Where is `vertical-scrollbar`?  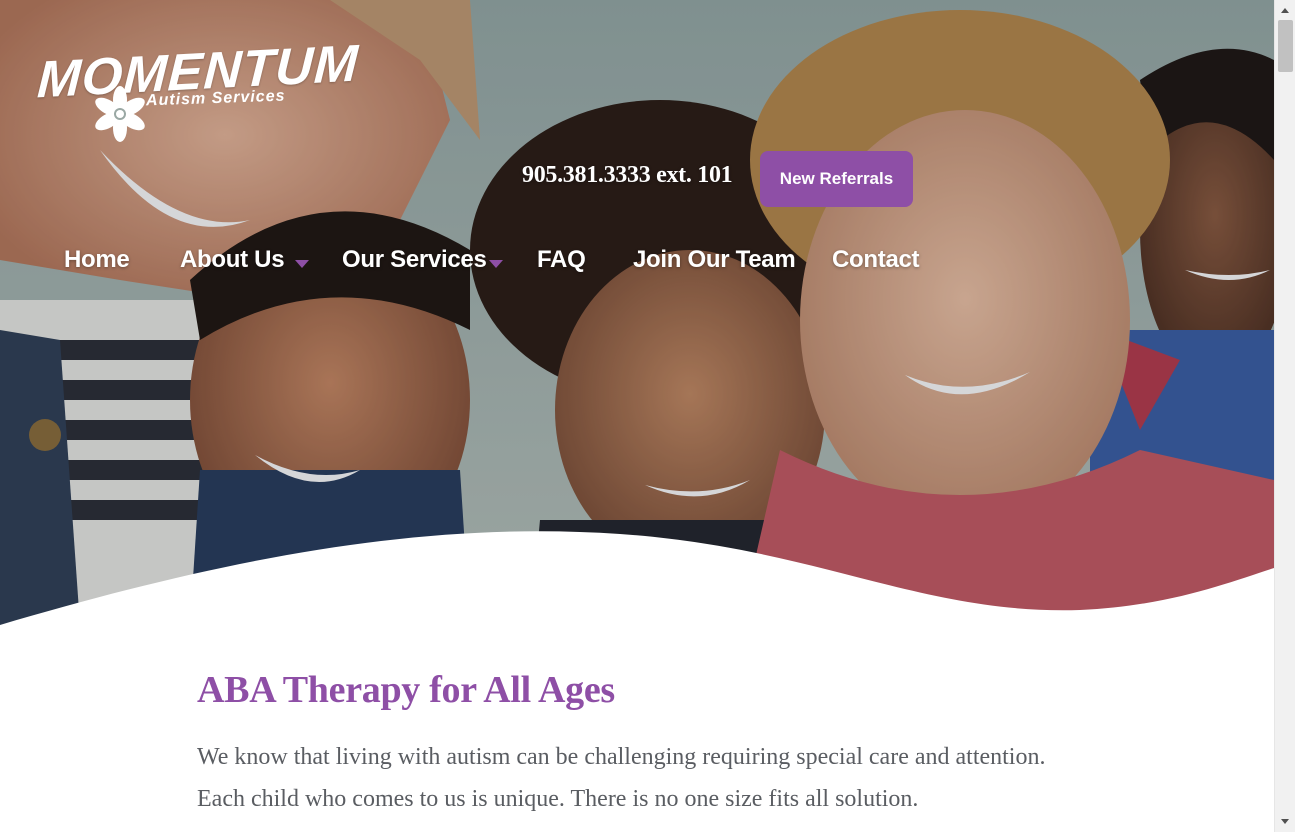
vertical-scrollbar is located at coordinates (1284, 416).